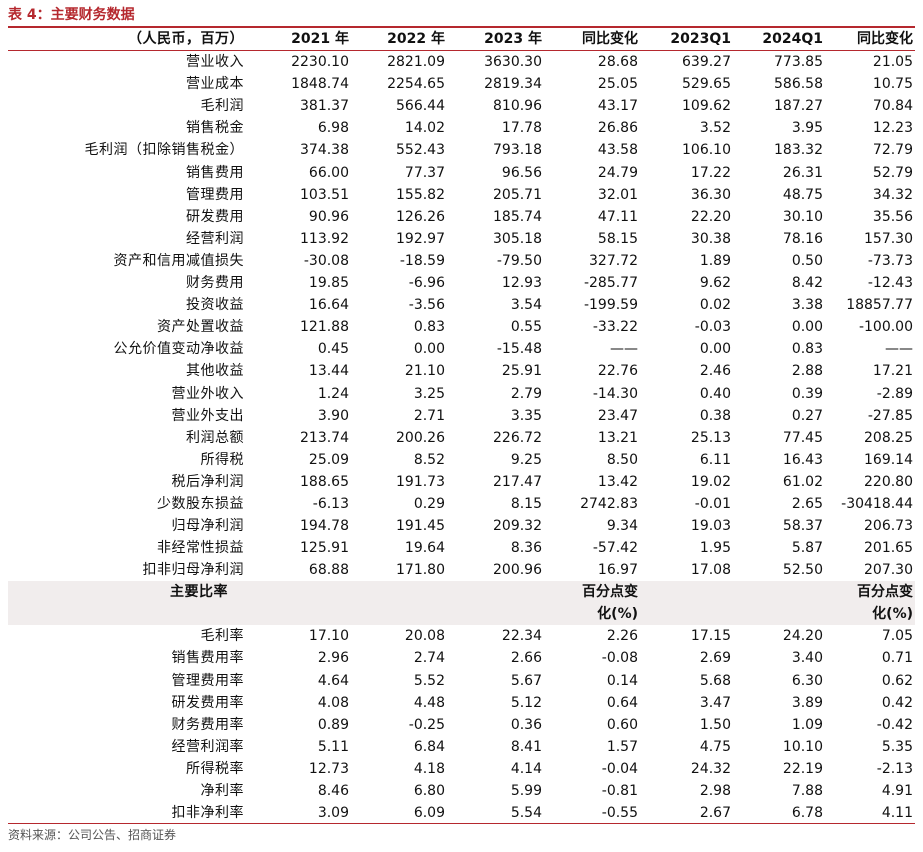  I want to click on table-cell: 17.10, so click(328, 636).